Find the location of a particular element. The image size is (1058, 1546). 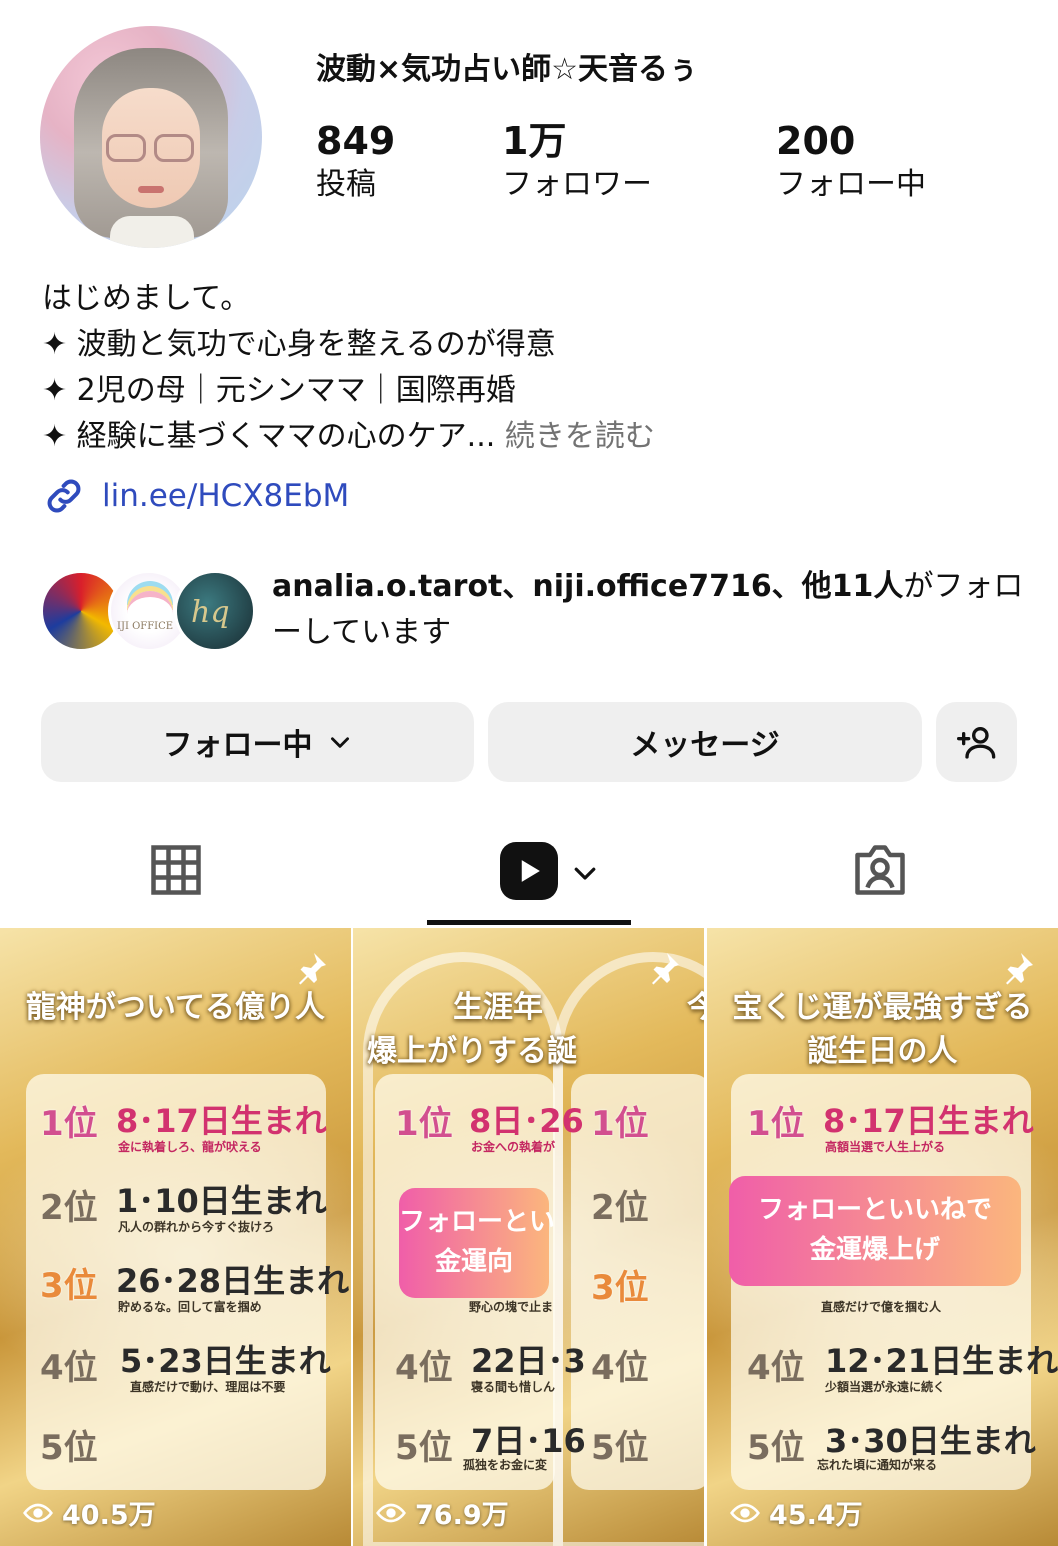

reels-chevron-icon is located at coordinates (585, 873).